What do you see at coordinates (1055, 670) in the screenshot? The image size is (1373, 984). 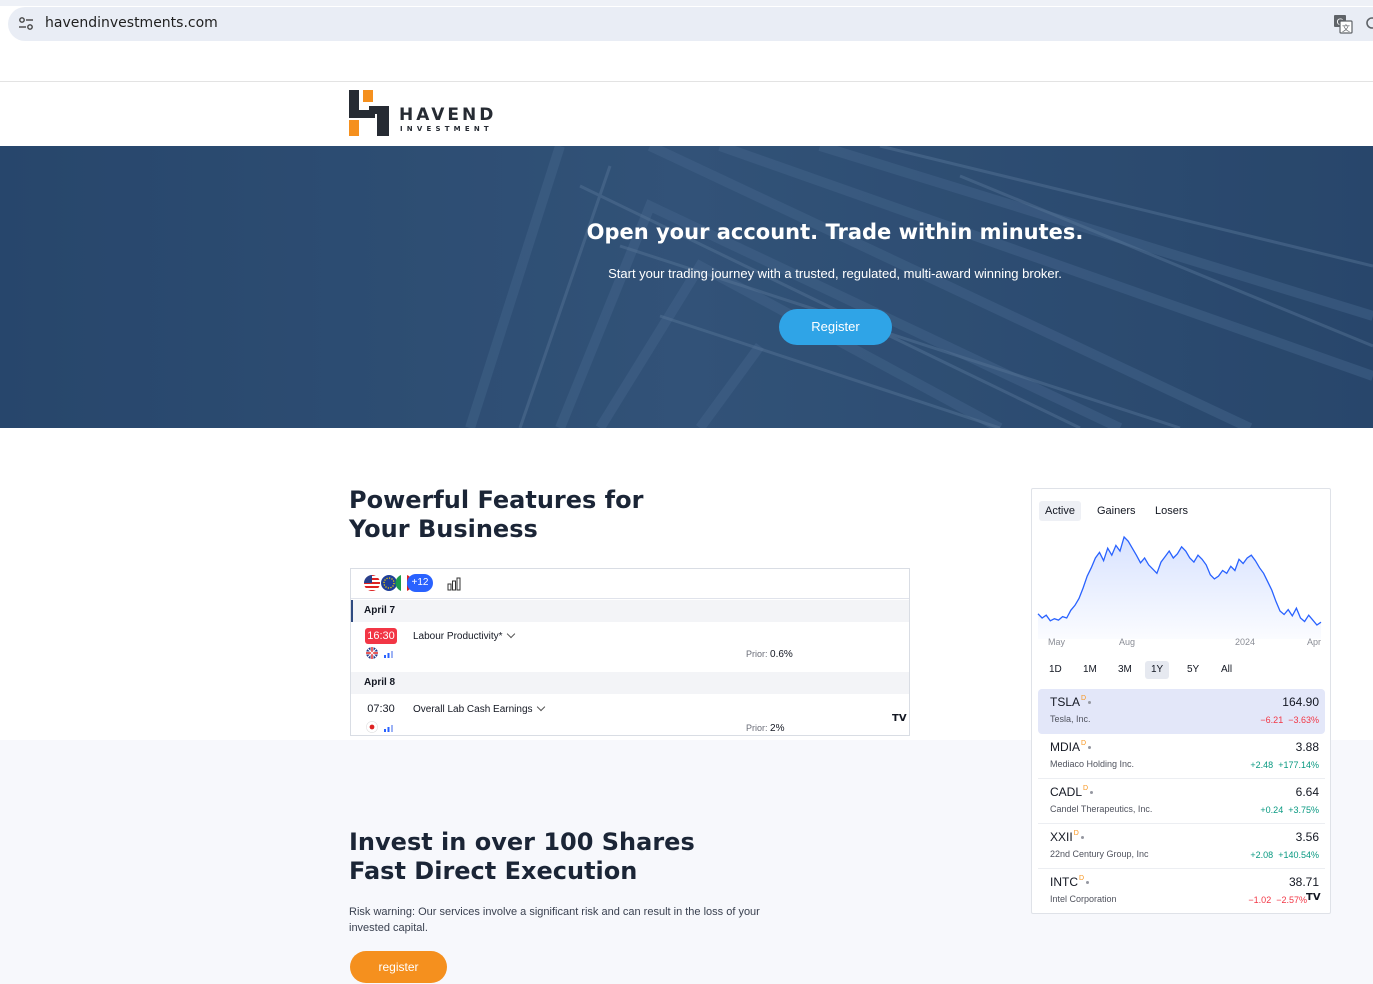 I see `range-1d-button: 1D` at bounding box center [1055, 670].